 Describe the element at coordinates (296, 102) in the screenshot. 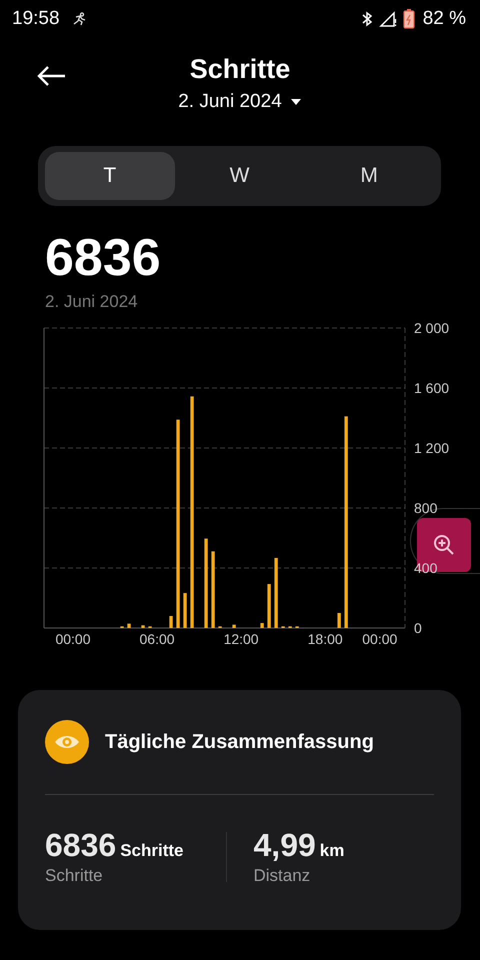

I see `caret-icon` at that location.